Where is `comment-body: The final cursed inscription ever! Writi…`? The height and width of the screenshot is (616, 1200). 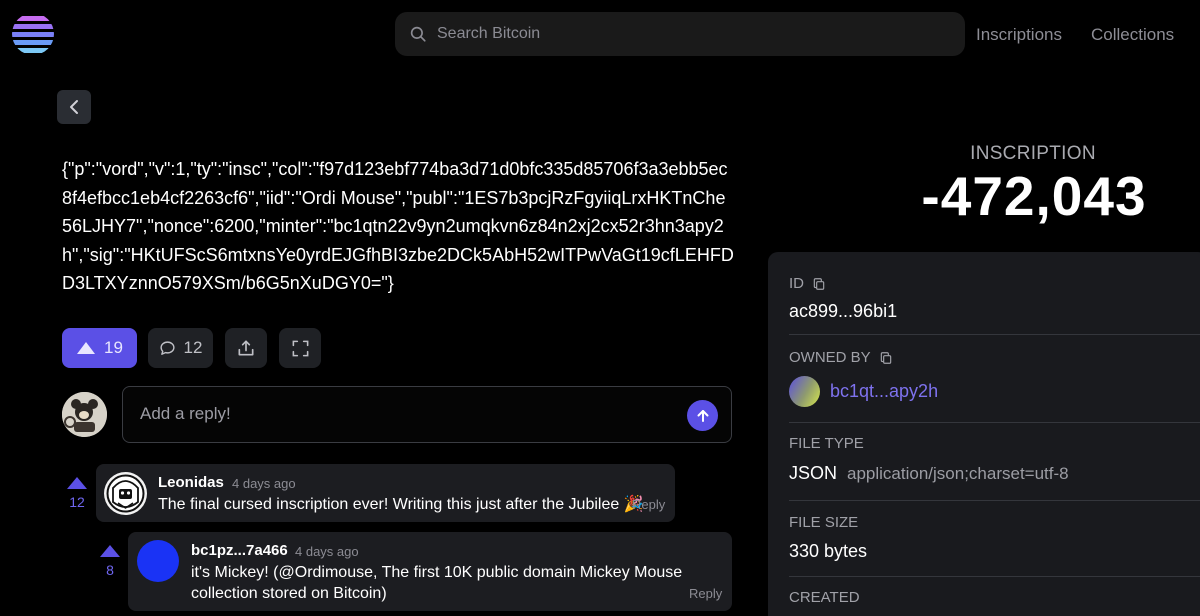 comment-body: The final cursed inscription ever! Writi… is located at coordinates (401, 504).